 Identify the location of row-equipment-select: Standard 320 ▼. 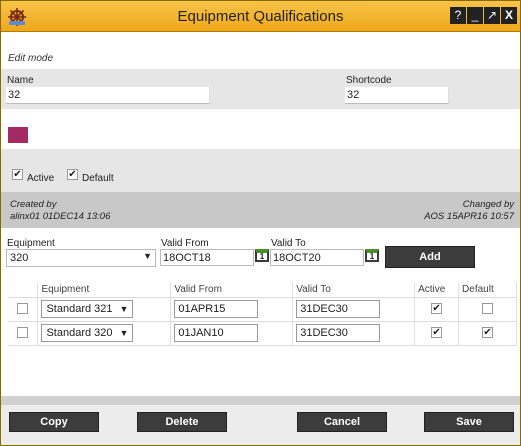
(87, 333).